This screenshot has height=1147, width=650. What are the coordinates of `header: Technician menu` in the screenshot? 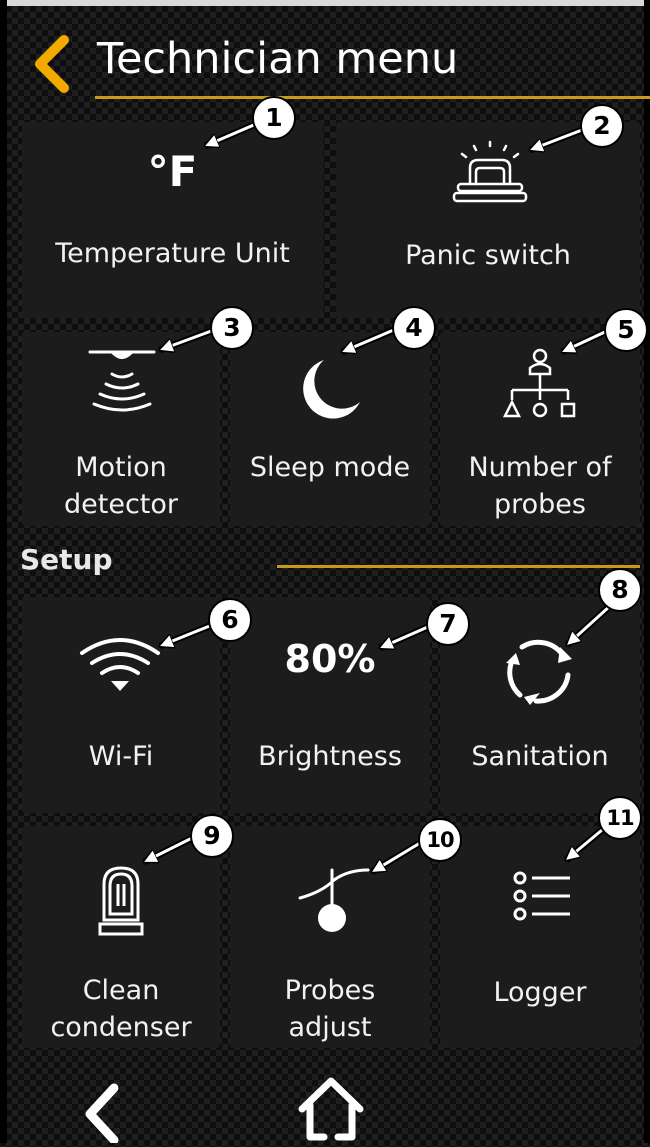 It's located at (325, 53).